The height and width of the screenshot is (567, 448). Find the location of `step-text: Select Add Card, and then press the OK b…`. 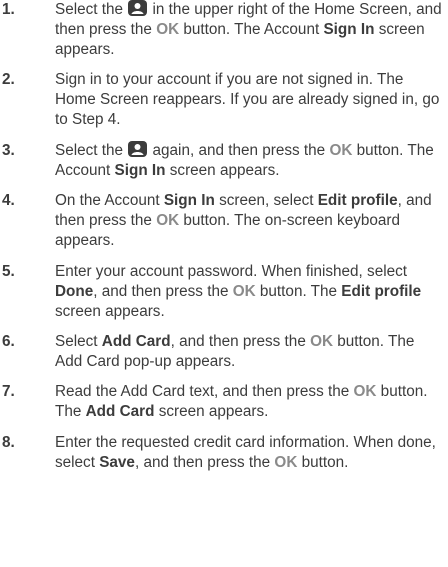

step-text: Select Add Card, and then press the OK b… is located at coordinates (234, 351).